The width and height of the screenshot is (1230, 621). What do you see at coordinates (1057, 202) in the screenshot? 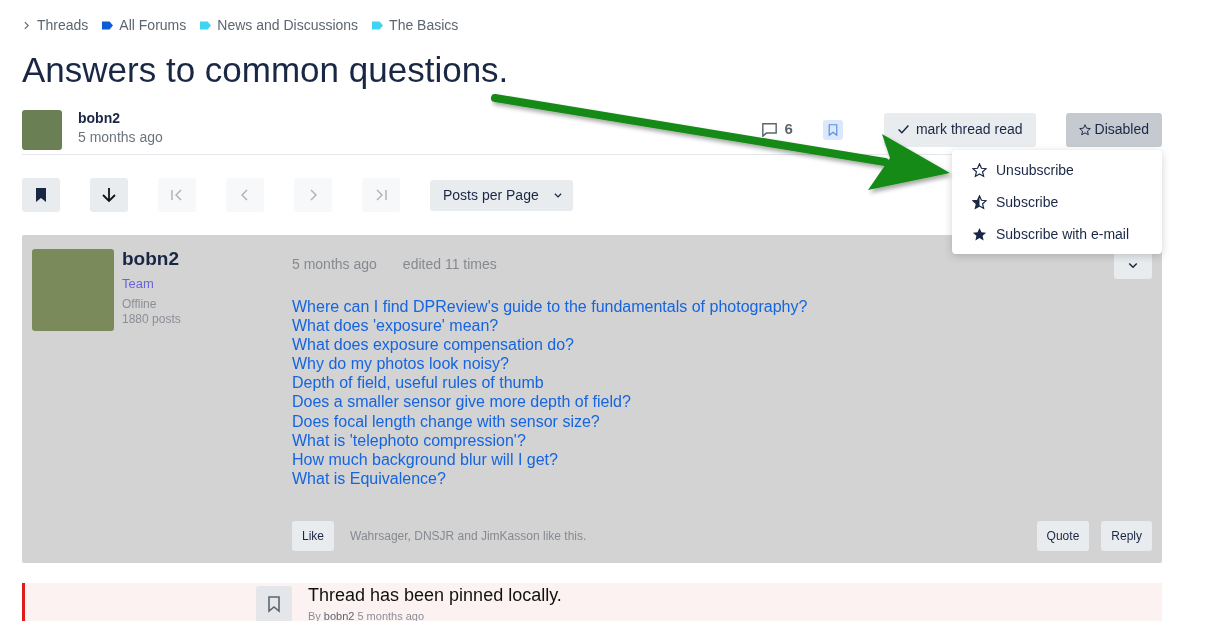
I see `menu-item: Subscribe` at bounding box center [1057, 202].